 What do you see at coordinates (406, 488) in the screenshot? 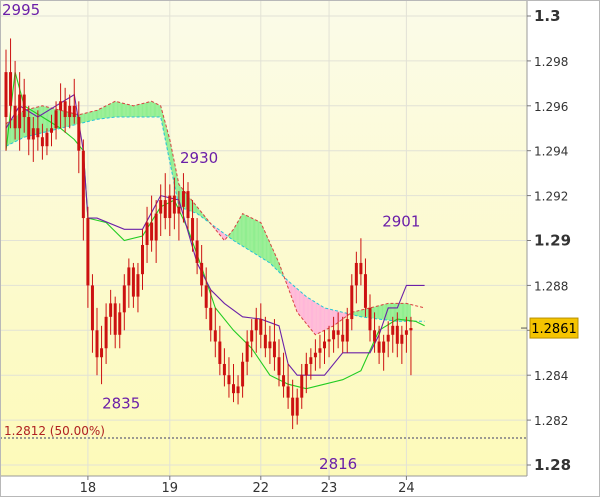
I see `x-tick-label: 24` at bounding box center [406, 488].